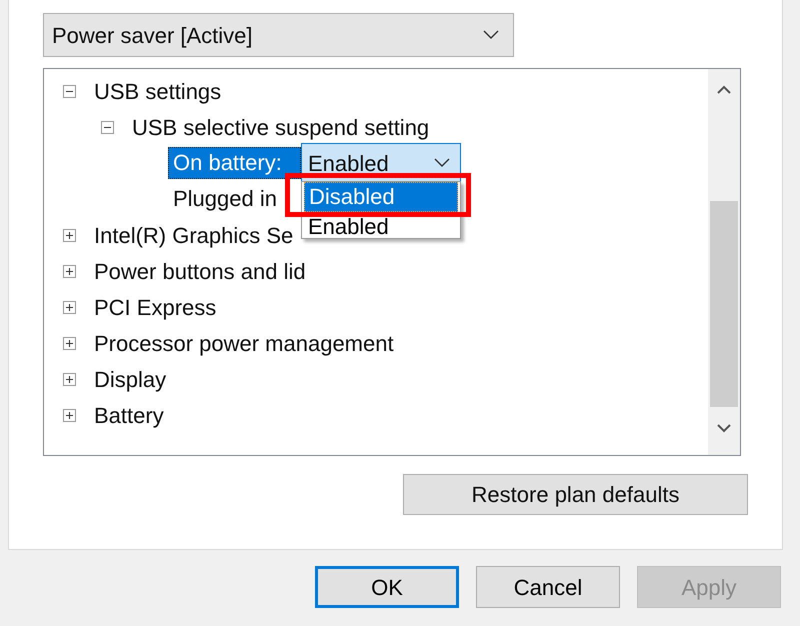 This screenshot has width=800, height=626. What do you see at coordinates (387, 587) in the screenshot?
I see `dialog-button: OK` at bounding box center [387, 587].